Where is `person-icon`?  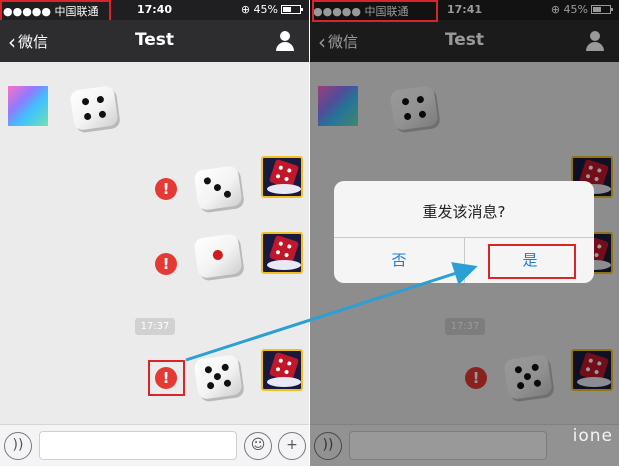
person-icon is located at coordinates (285, 41).